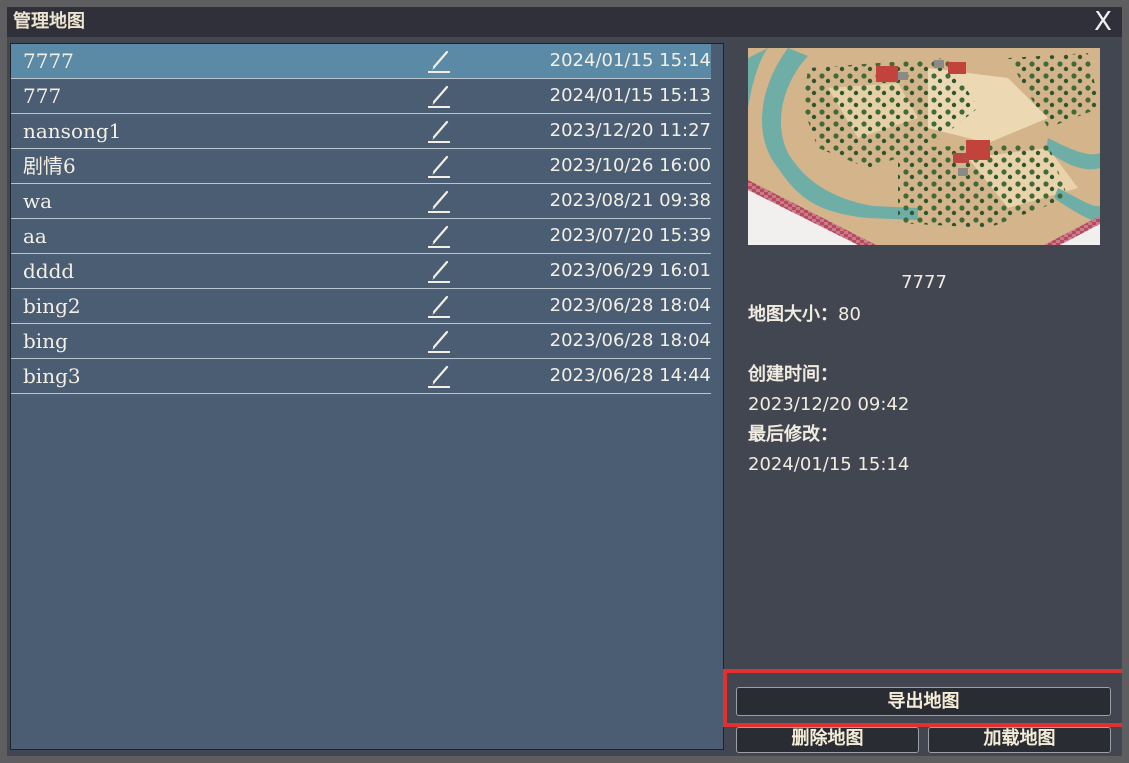 Image resolution: width=1129 pixels, height=763 pixels. I want to click on map-list-row: wa 2023/08/21 09:38, so click(361, 201).